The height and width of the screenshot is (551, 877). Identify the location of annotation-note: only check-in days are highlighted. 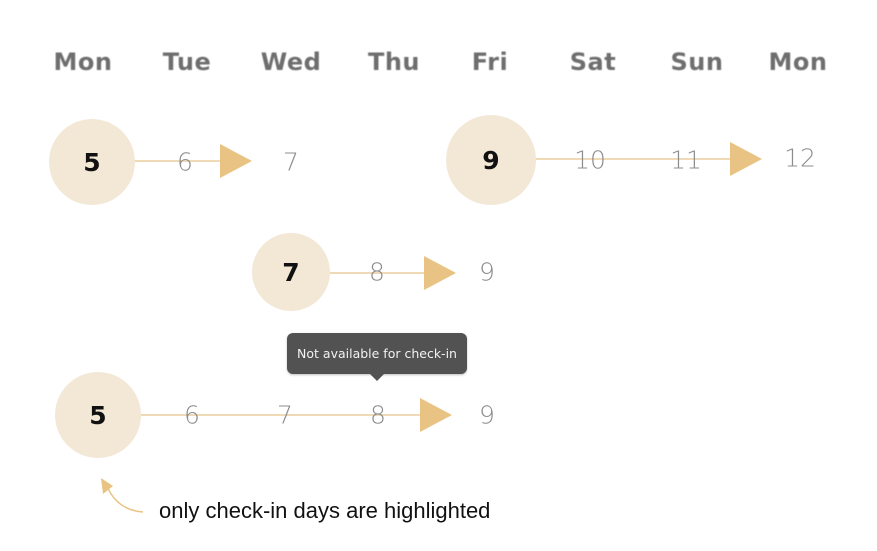
(325, 510).